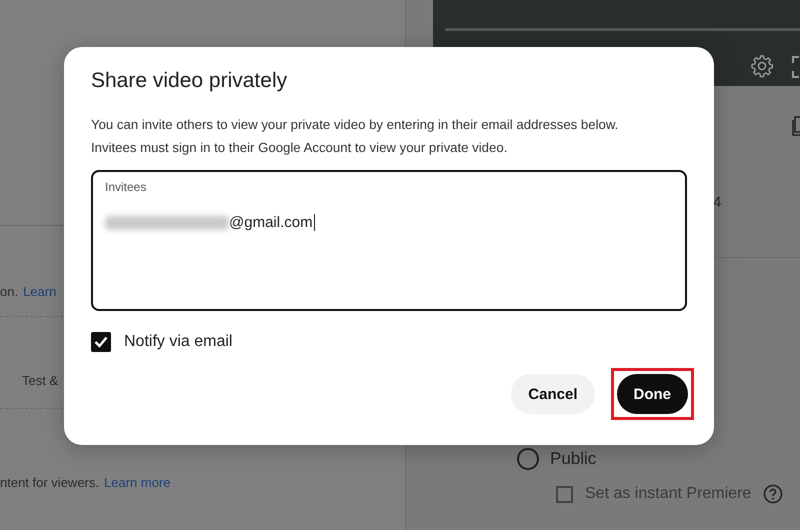  Describe the element at coordinates (272, 222) in the screenshot. I see `email-text: @gmail.com` at that location.